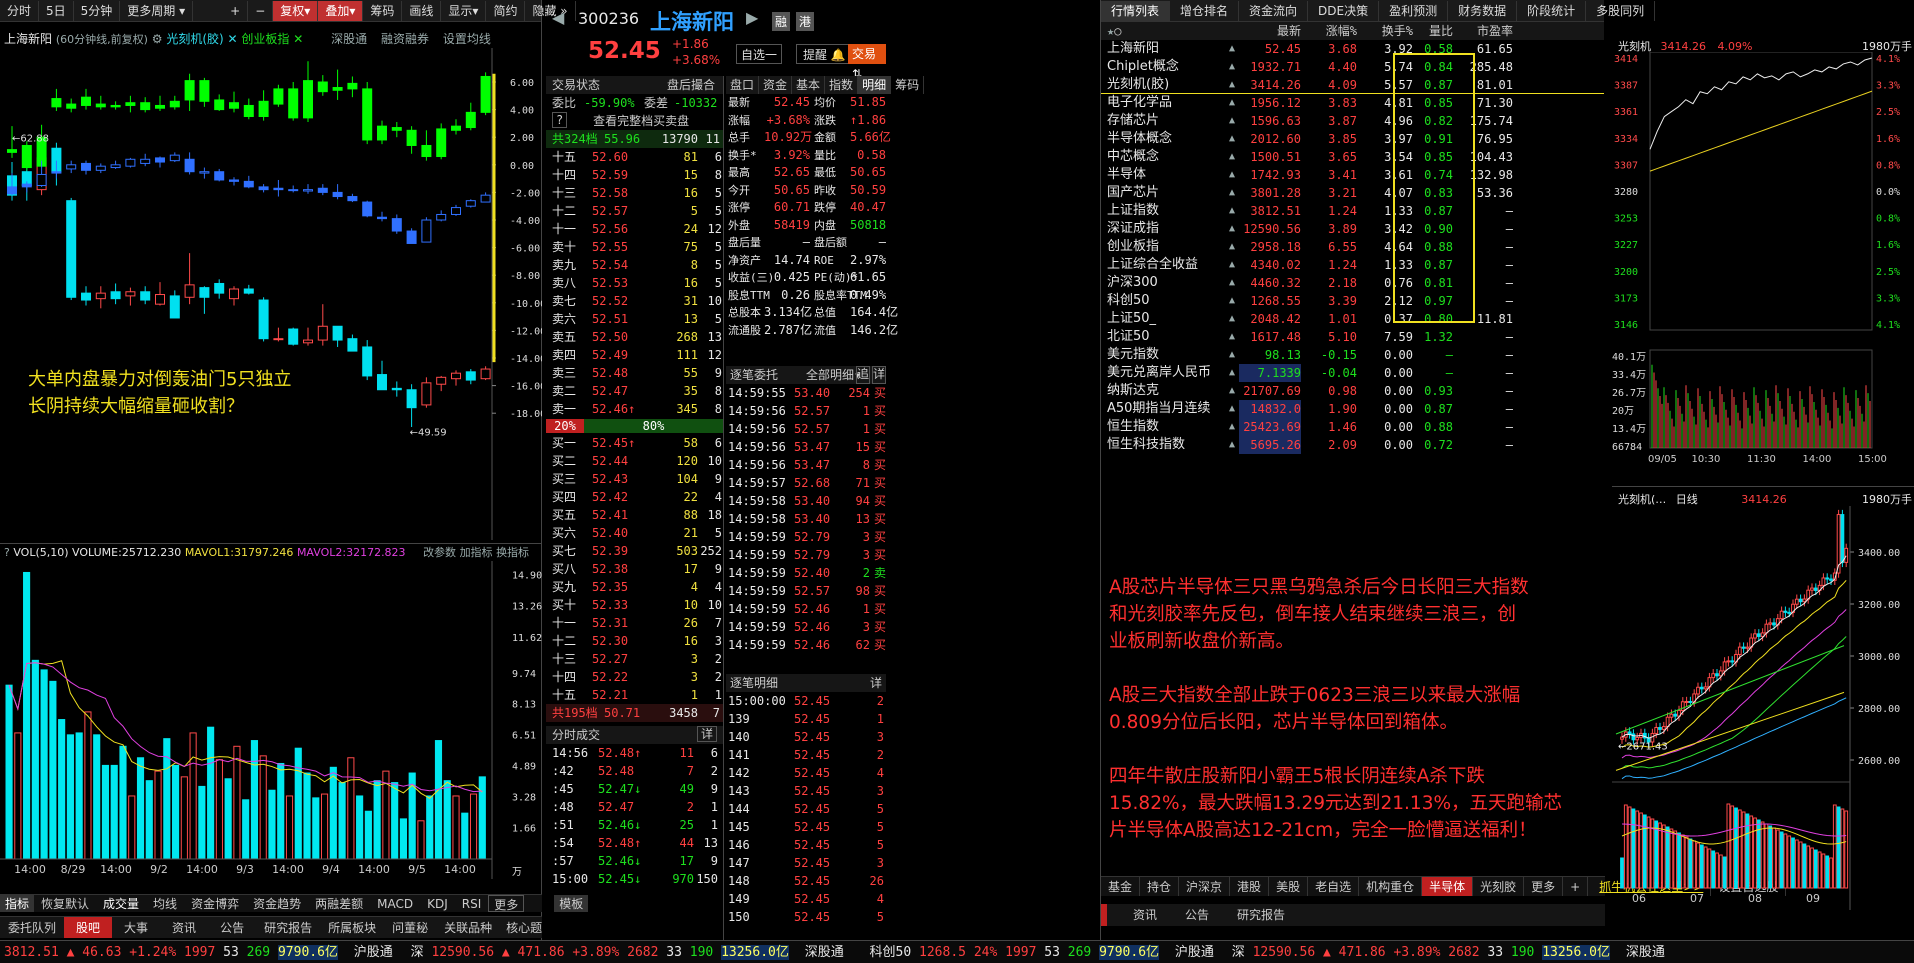  I want to click on stats-tab: 明细, so click(875, 85).